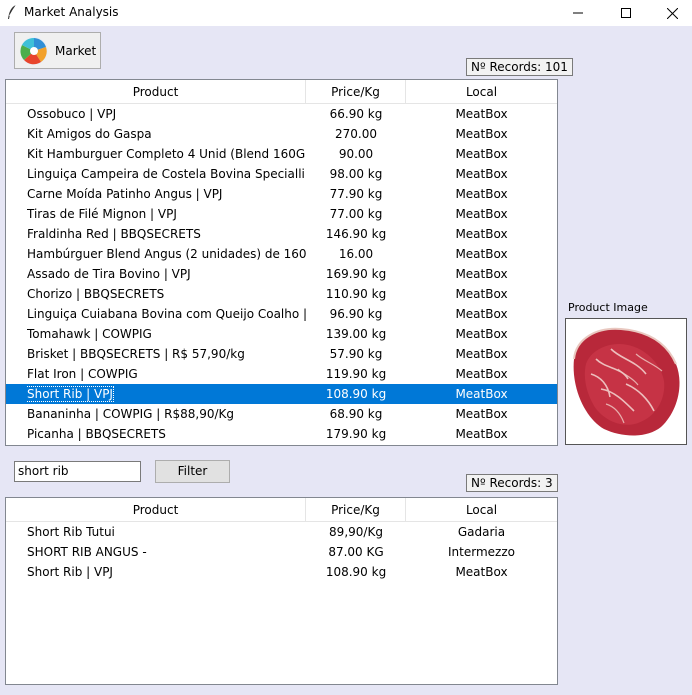 This screenshot has height=695, width=692. Describe the element at coordinates (70, 394) in the screenshot. I see `product-cell: Short Rib | VPJ` at that location.